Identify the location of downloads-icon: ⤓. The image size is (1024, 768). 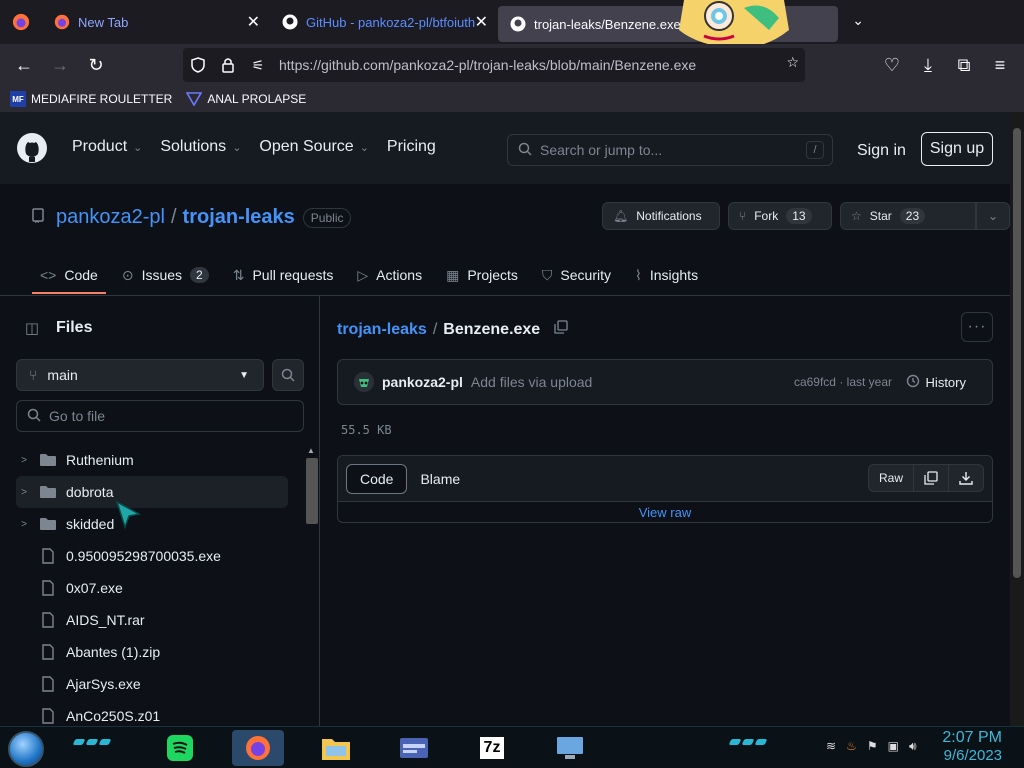
(928, 65).